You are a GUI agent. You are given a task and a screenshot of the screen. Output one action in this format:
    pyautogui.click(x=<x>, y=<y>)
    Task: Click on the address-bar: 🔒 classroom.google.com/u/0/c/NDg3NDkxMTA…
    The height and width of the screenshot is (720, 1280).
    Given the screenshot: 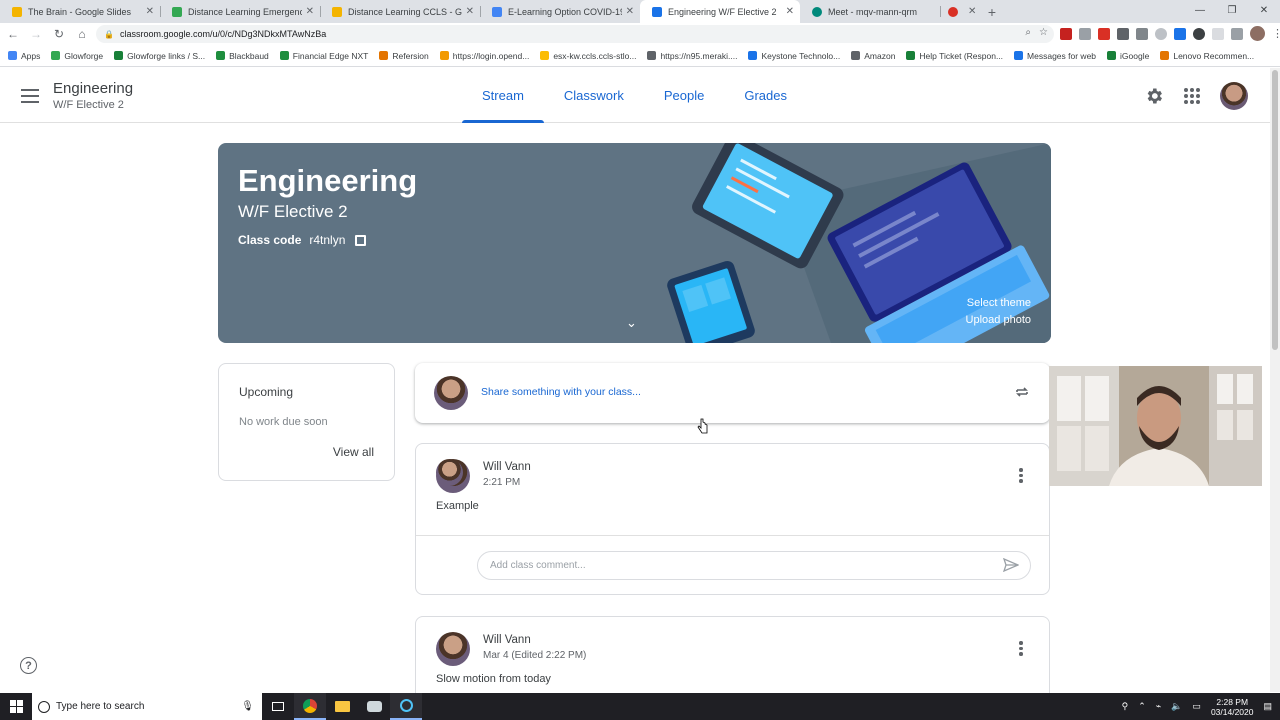 What is the action you would take?
    pyautogui.click(x=575, y=34)
    